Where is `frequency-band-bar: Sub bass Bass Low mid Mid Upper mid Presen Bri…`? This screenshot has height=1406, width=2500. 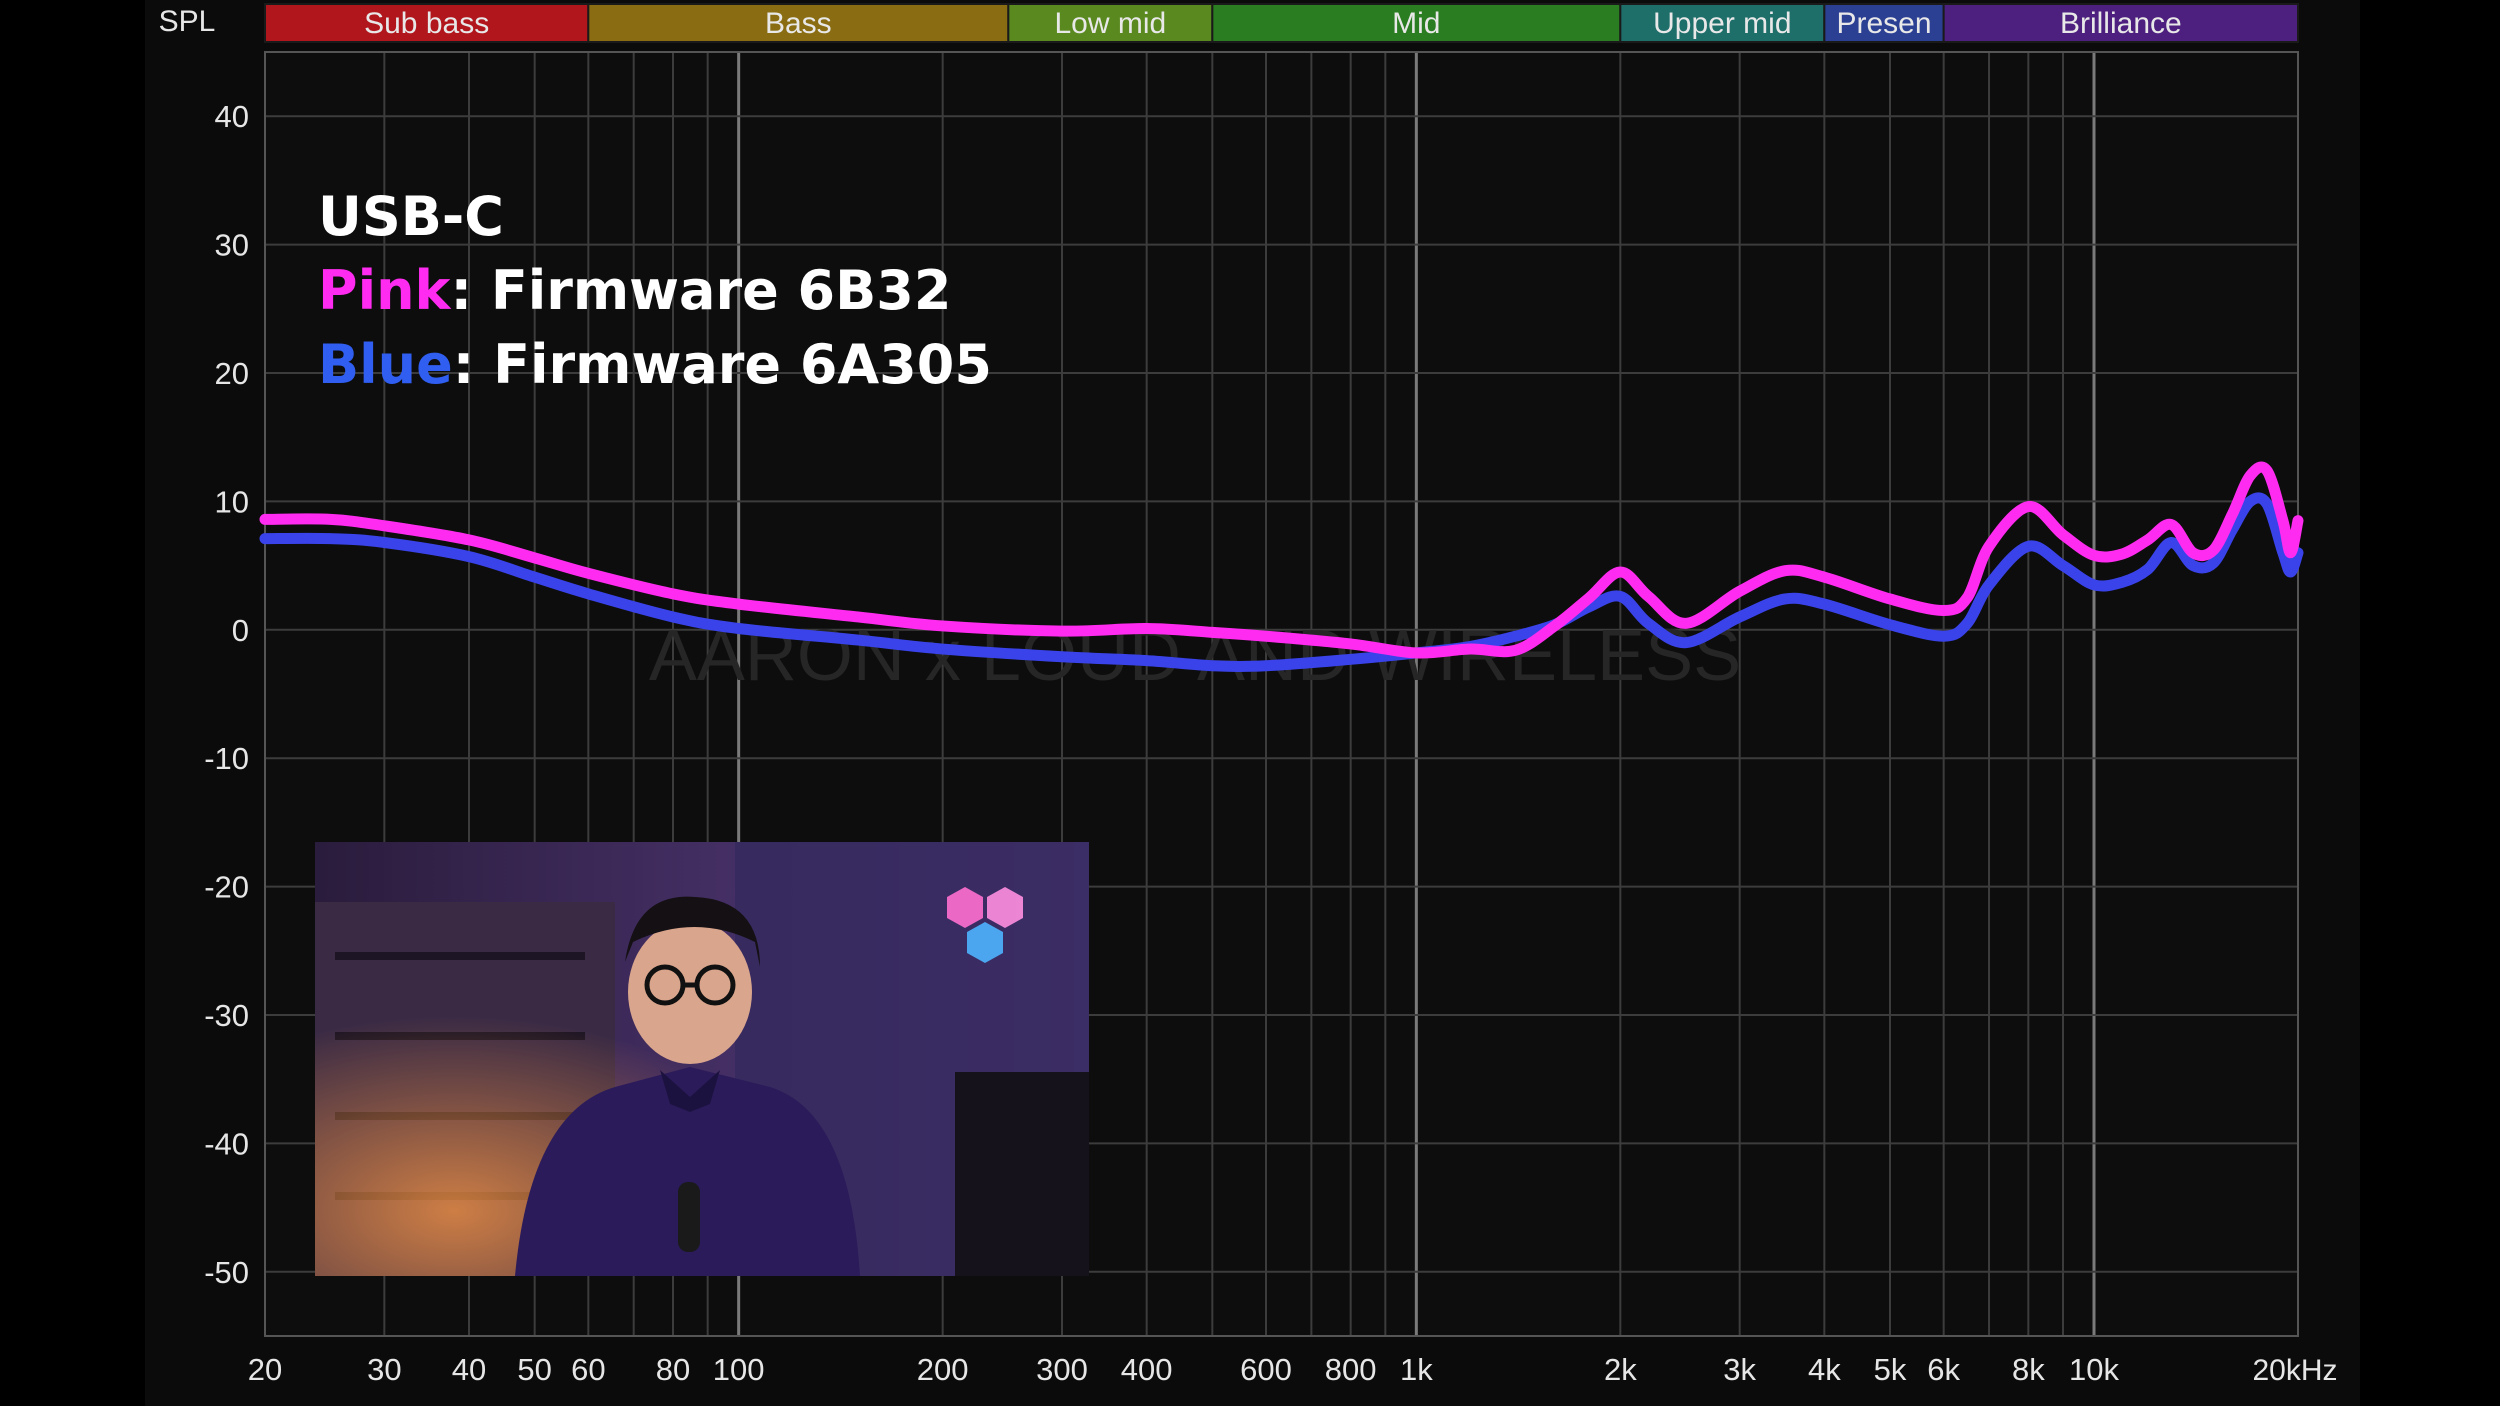 frequency-band-bar: Sub bass Bass Low mid Mid Upper mid Presen Bri… is located at coordinates (1281, 23).